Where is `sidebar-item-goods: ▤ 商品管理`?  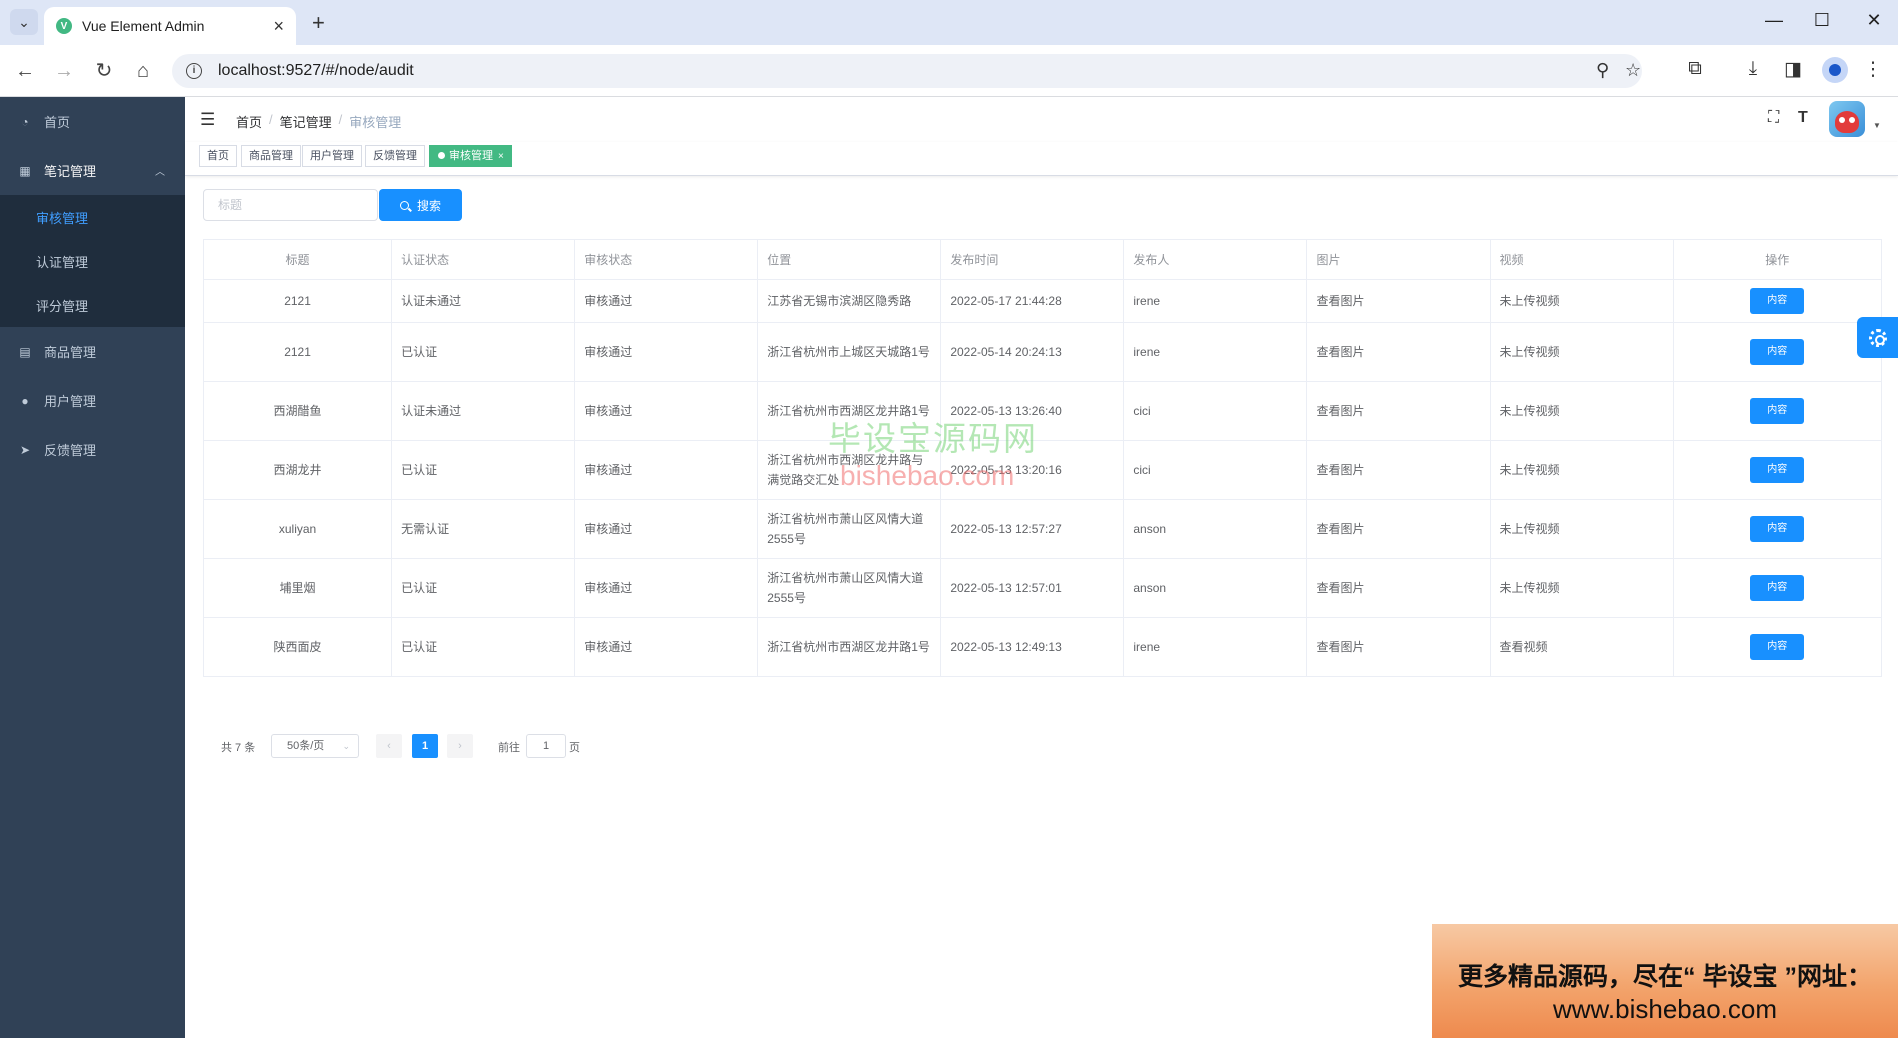 sidebar-item-goods: ▤ 商品管理 is located at coordinates (92, 351).